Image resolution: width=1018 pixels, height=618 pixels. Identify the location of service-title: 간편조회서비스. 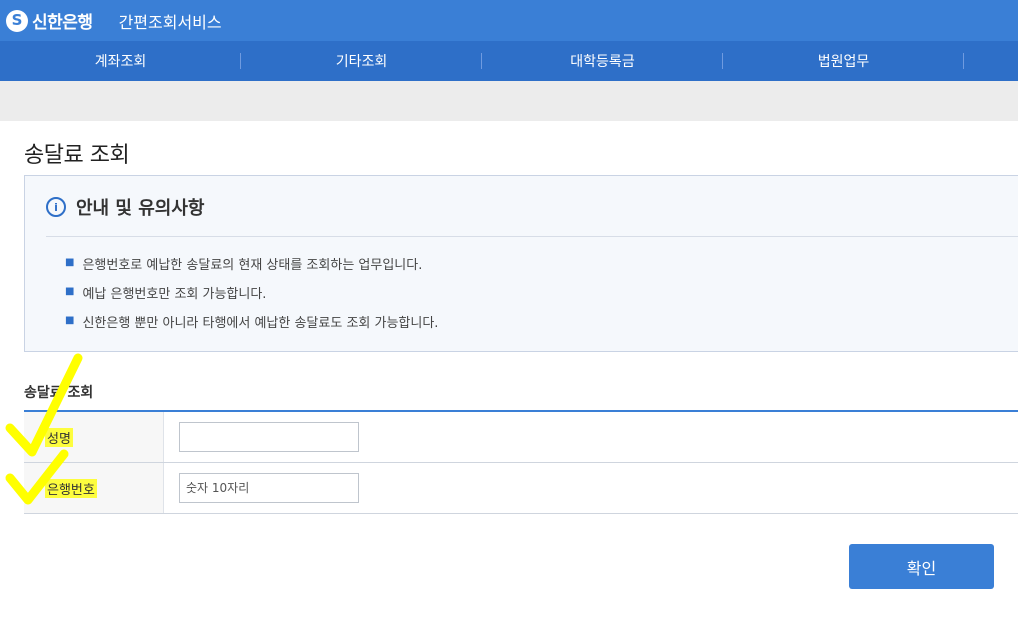
(170, 21).